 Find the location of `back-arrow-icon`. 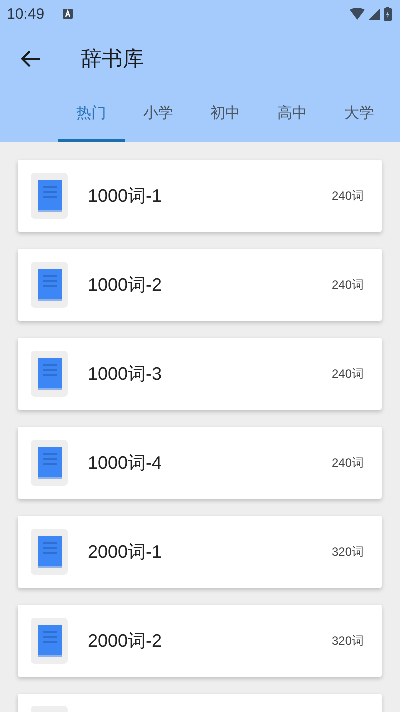

back-arrow-icon is located at coordinates (31, 59).